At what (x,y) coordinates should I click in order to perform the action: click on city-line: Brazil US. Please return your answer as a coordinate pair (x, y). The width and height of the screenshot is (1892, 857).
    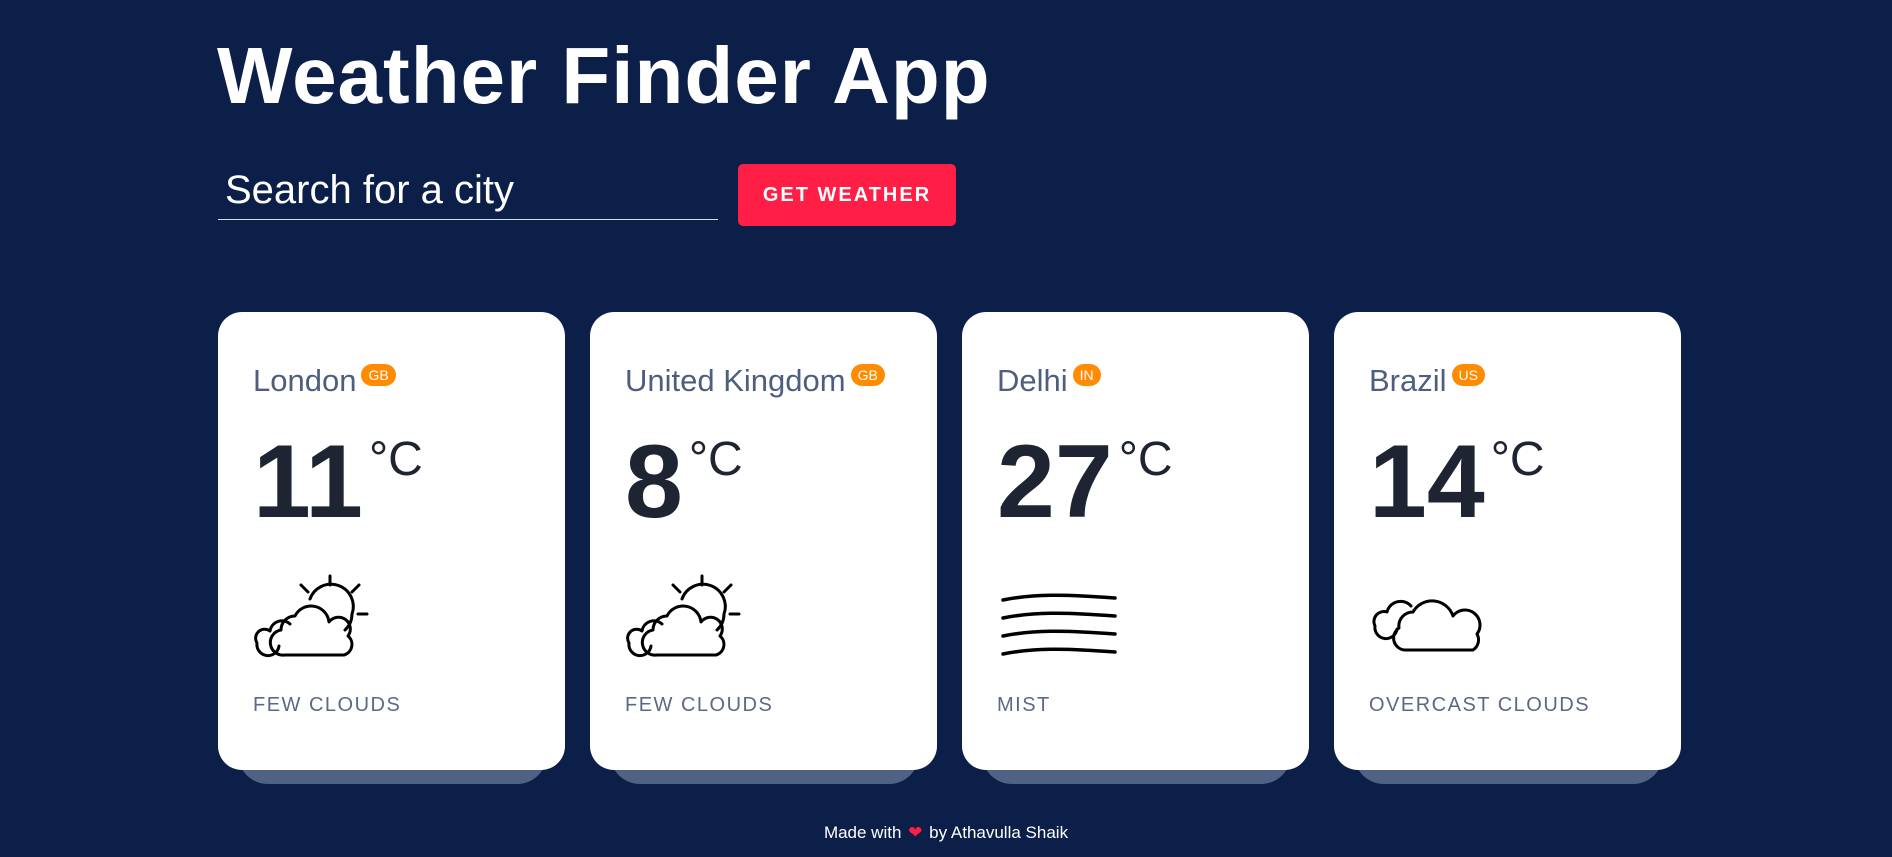
    Looking at the image, I should click on (1427, 380).